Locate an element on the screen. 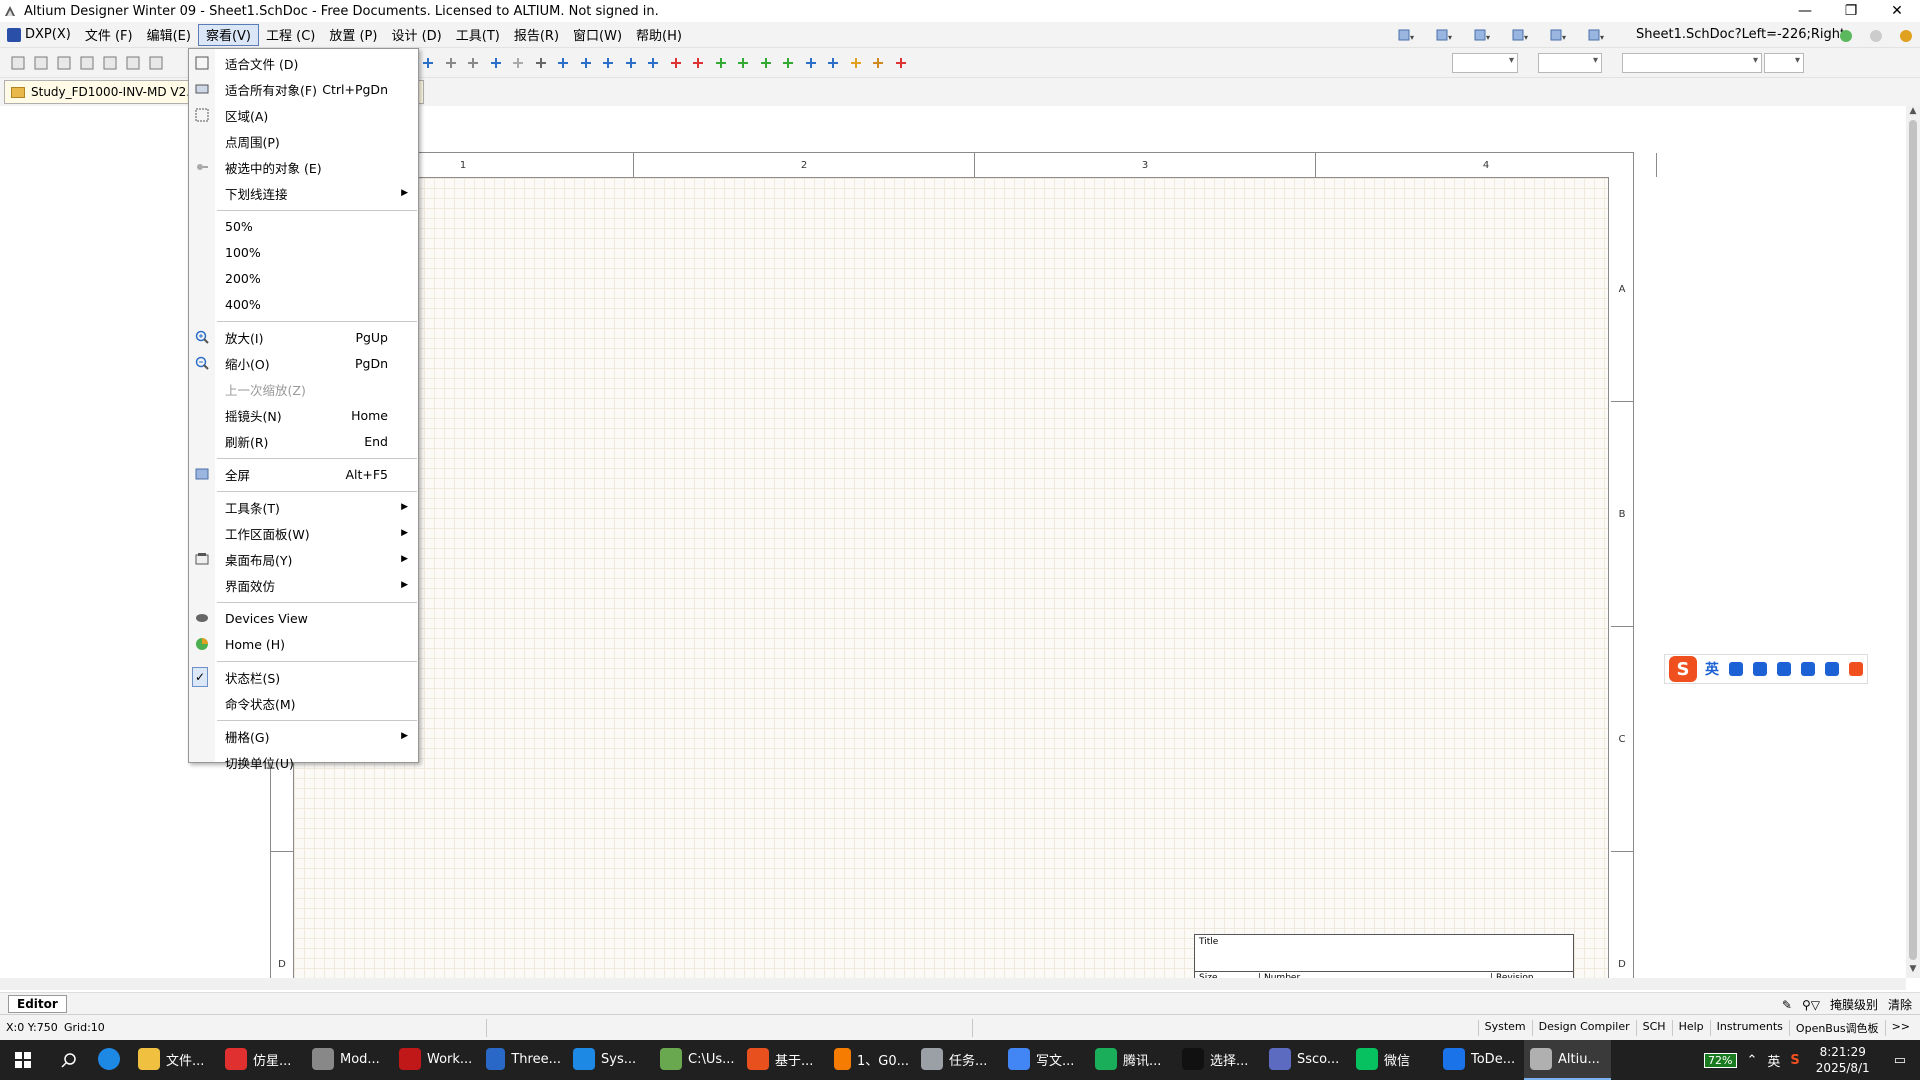 Image resolution: width=1920 pixels, height=1080 pixels. view-menu-item-21: 工作区面板(W) ▶ is located at coordinates (303, 533).